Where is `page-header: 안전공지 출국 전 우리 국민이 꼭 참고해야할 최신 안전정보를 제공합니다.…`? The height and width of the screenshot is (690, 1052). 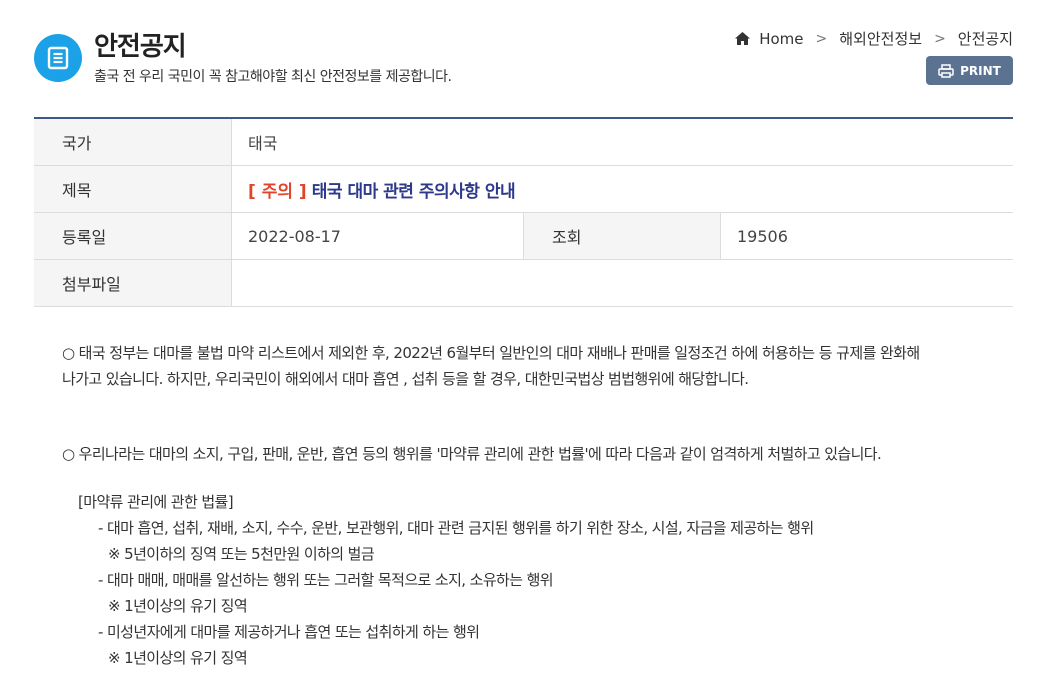
page-header: 안전공지 출국 전 우리 국민이 꼭 참고해야할 최신 안전정보를 제공합니다.… is located at coordinates (523, 59).